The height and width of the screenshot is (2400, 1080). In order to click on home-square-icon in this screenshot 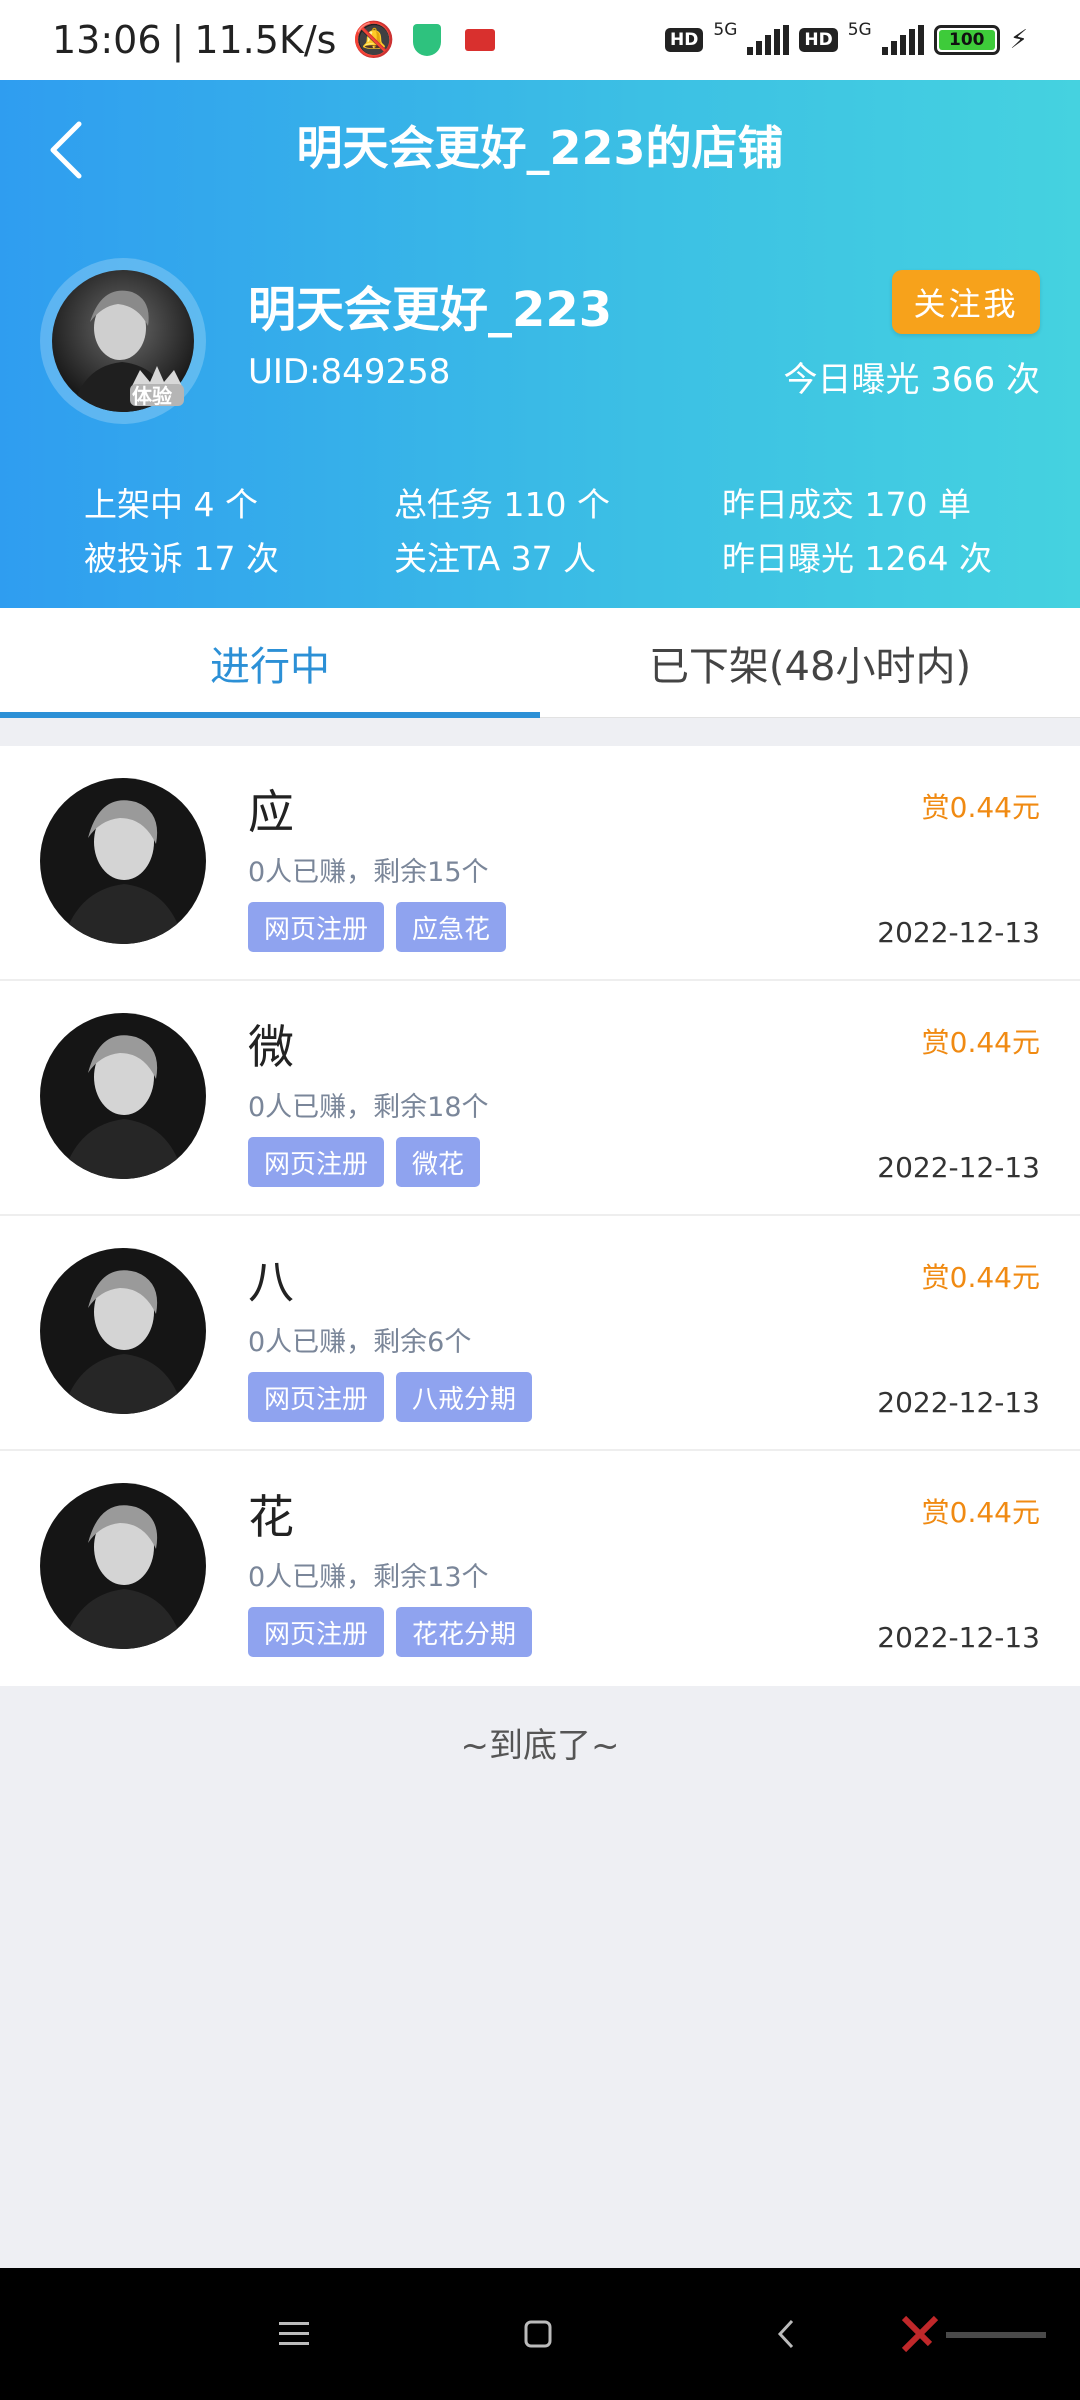, I will do `click(538, 2334)`.